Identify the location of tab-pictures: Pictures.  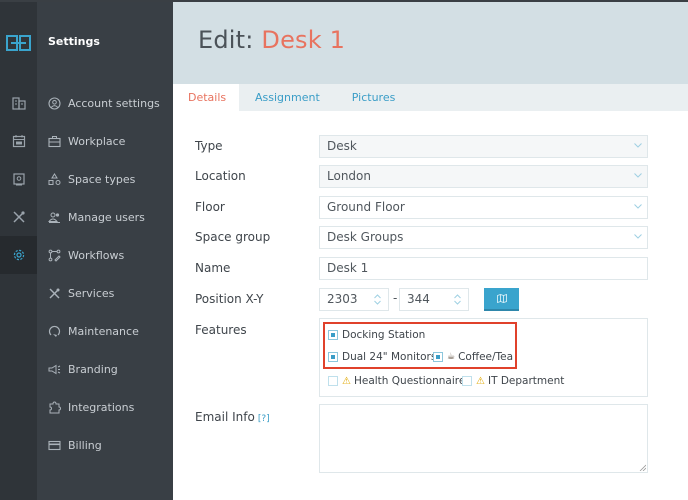
(374, 97).